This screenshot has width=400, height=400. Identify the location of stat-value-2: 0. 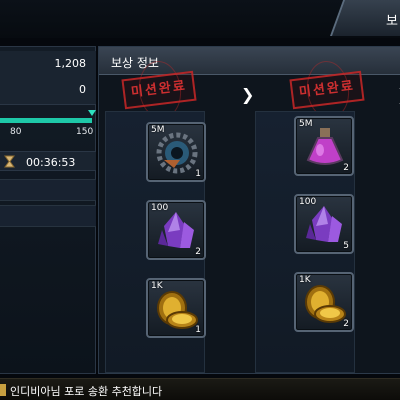
(82, 89).